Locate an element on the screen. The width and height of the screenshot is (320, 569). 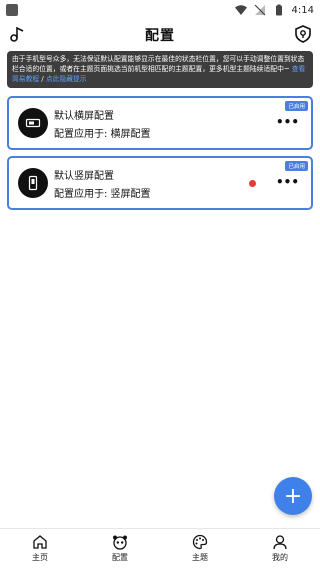
person-icon is located at coordinates (280, 542).